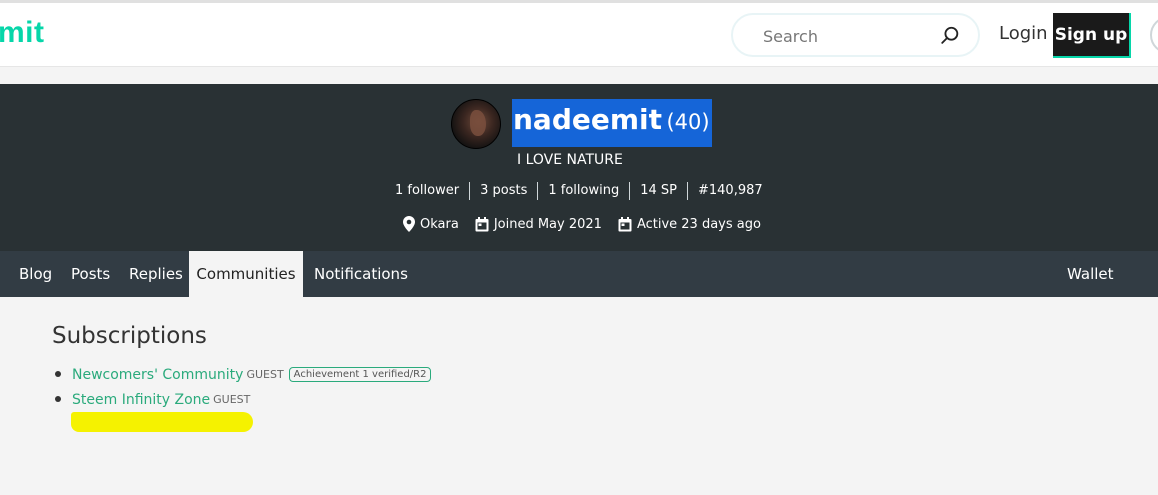 This screenshot has width=1158, height=495. I want to click on search-box, so click(855, 35).